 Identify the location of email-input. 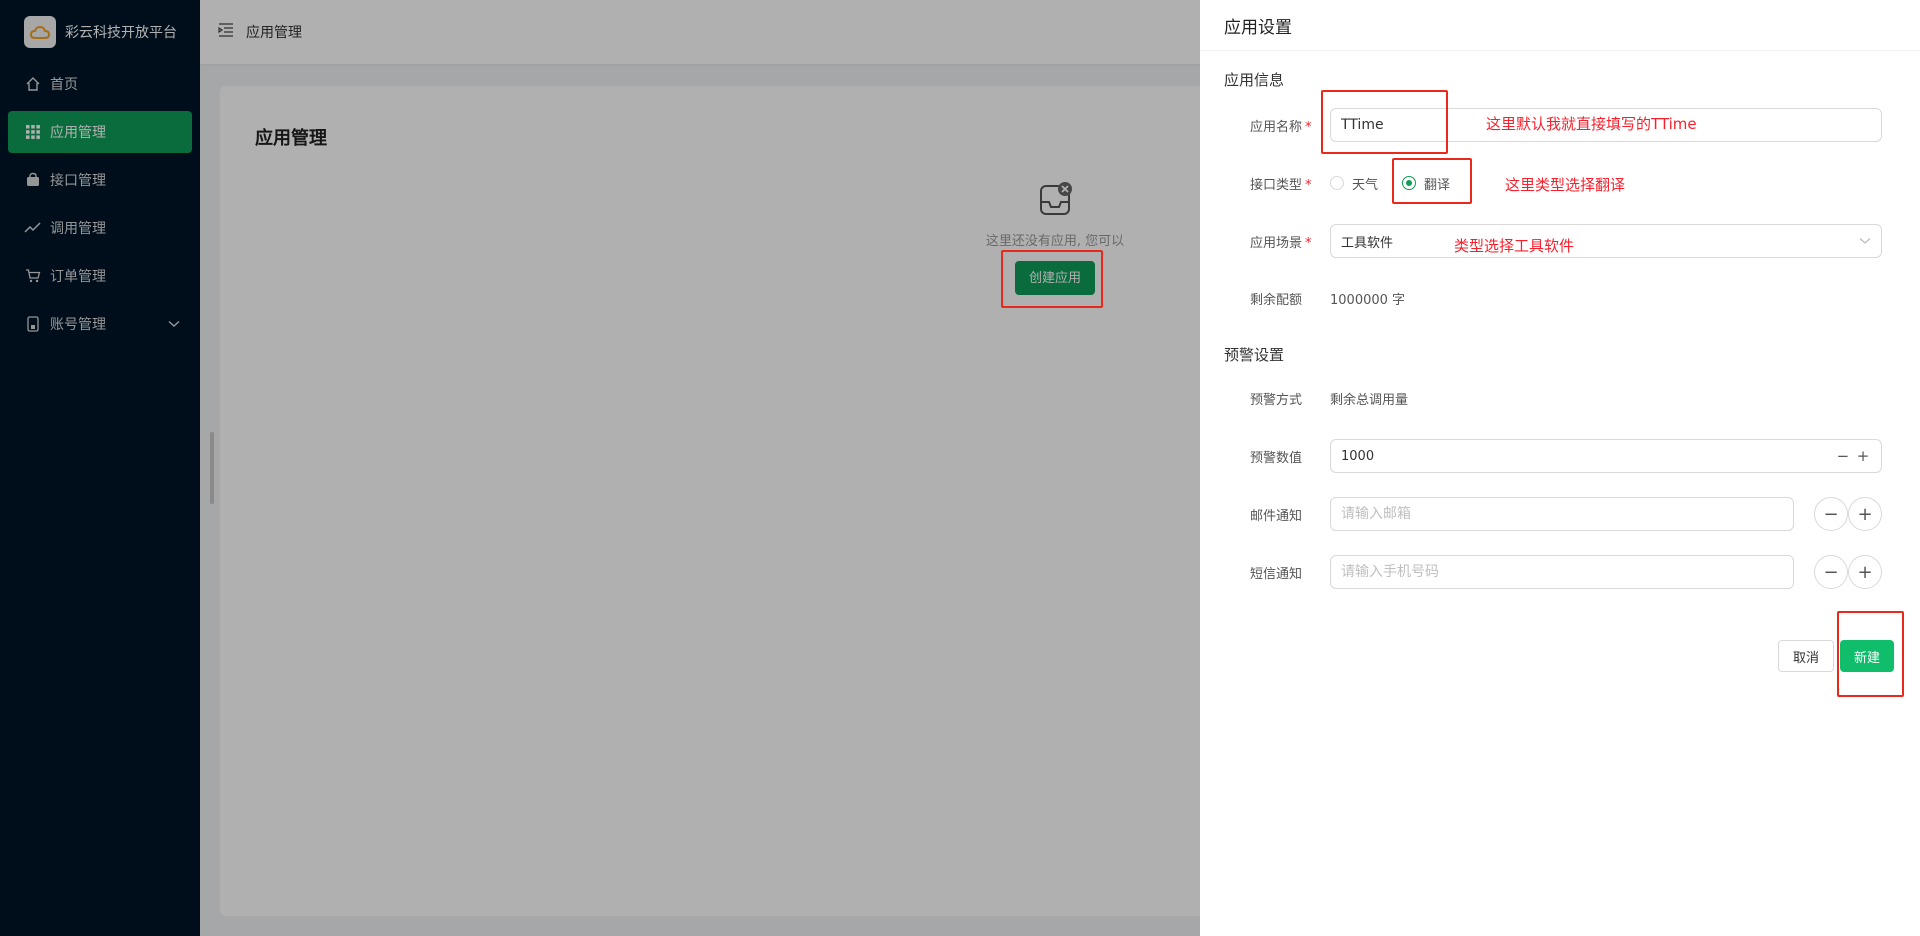
(1562, 514).